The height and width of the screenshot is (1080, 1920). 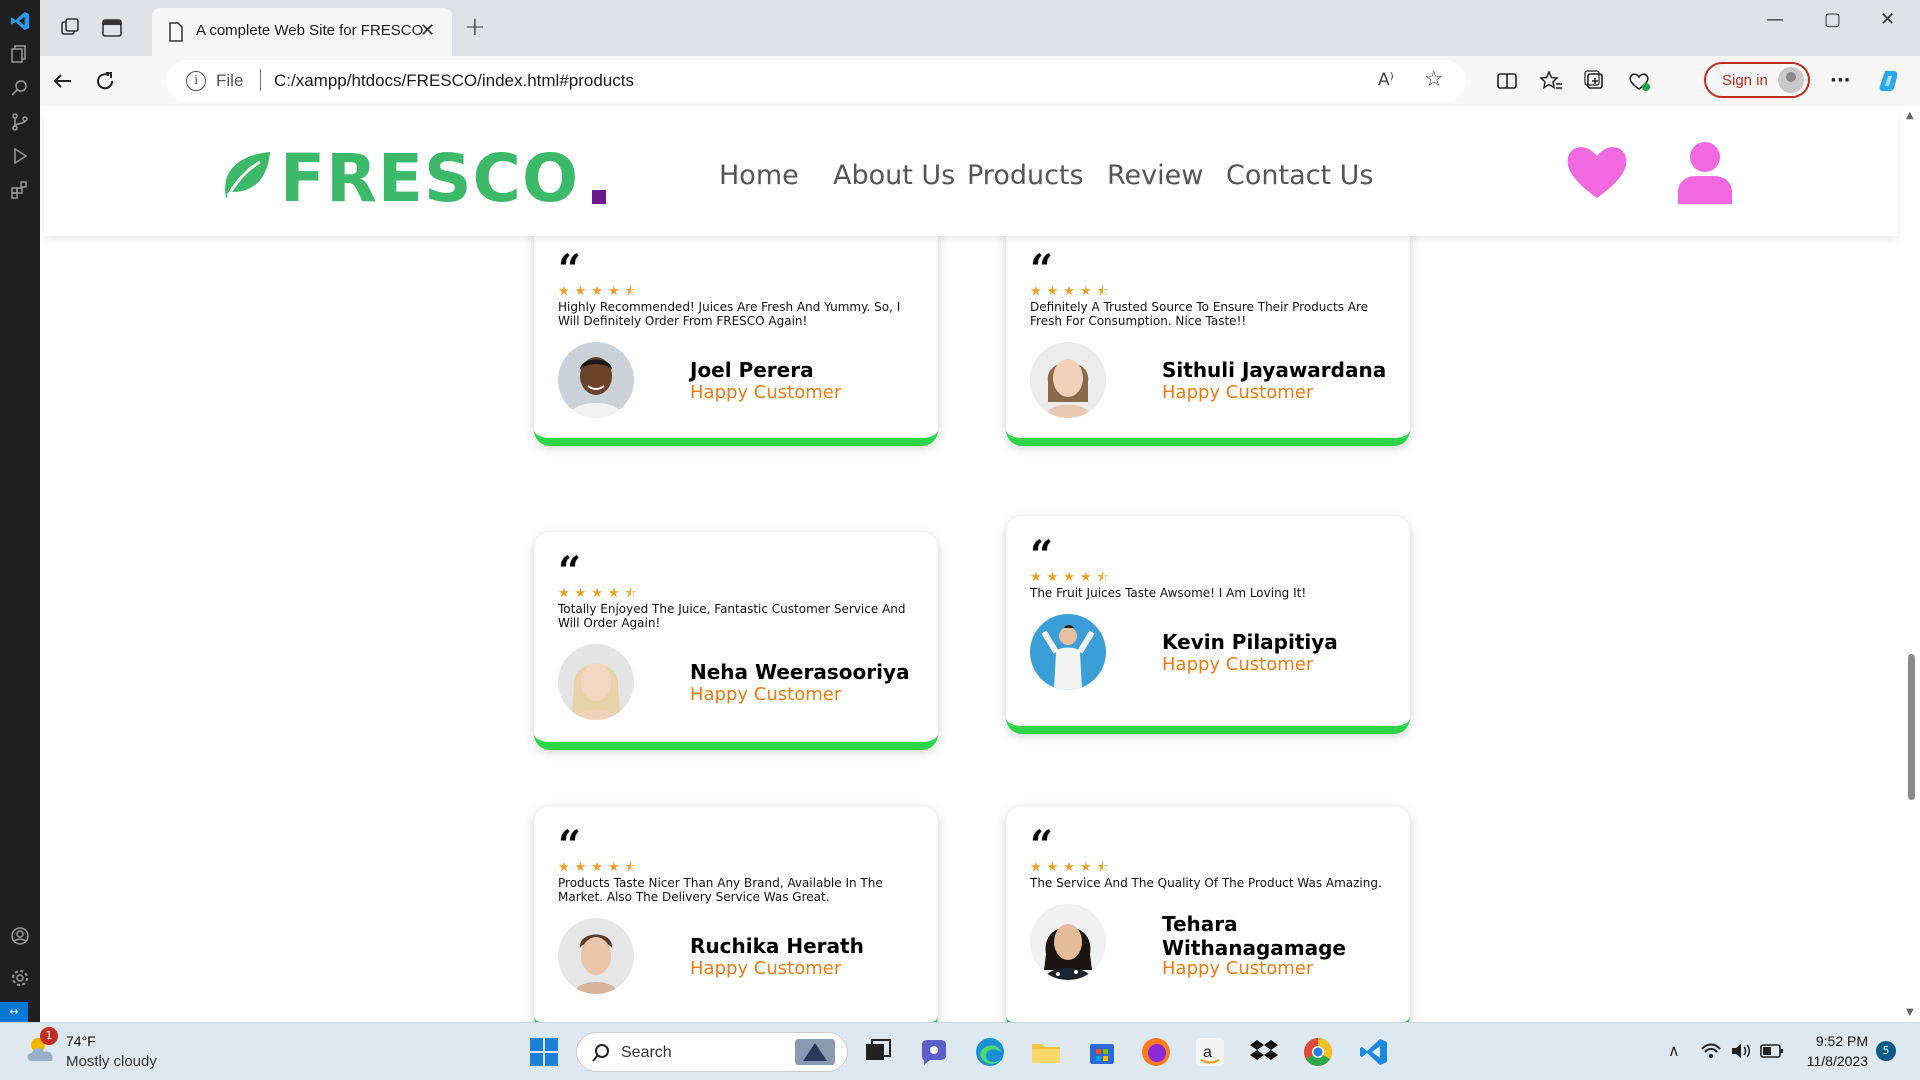 What do you see at coordinates (20, 21) in the screenshot?
I see `vscode-logo-icon` at bounding box center [20, 21].